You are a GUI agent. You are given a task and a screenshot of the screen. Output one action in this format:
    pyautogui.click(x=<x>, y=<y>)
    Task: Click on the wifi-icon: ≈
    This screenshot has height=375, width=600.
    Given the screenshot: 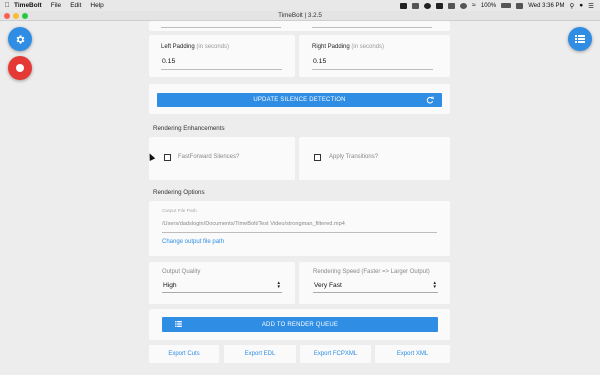 What is the action you would take?
    pyautogui.click(x=474, y=5)
    